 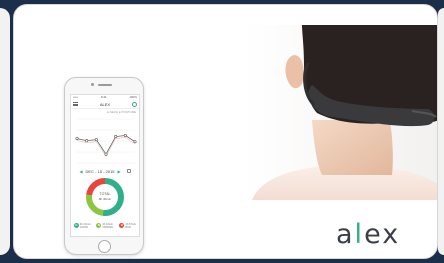 I want to click on logo-prefix: a, so click(x=345, y=234).